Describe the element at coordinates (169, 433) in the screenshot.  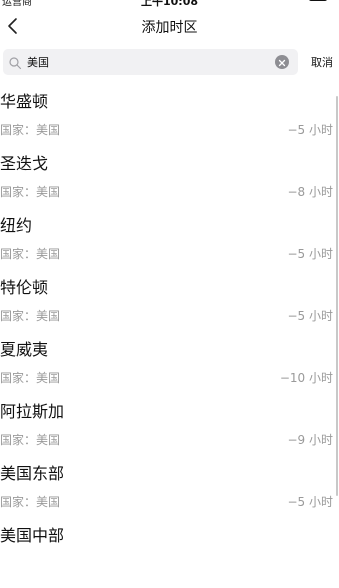
I see `list-item: 阿拉斯加 国家：美国 −9 小时` at that location.